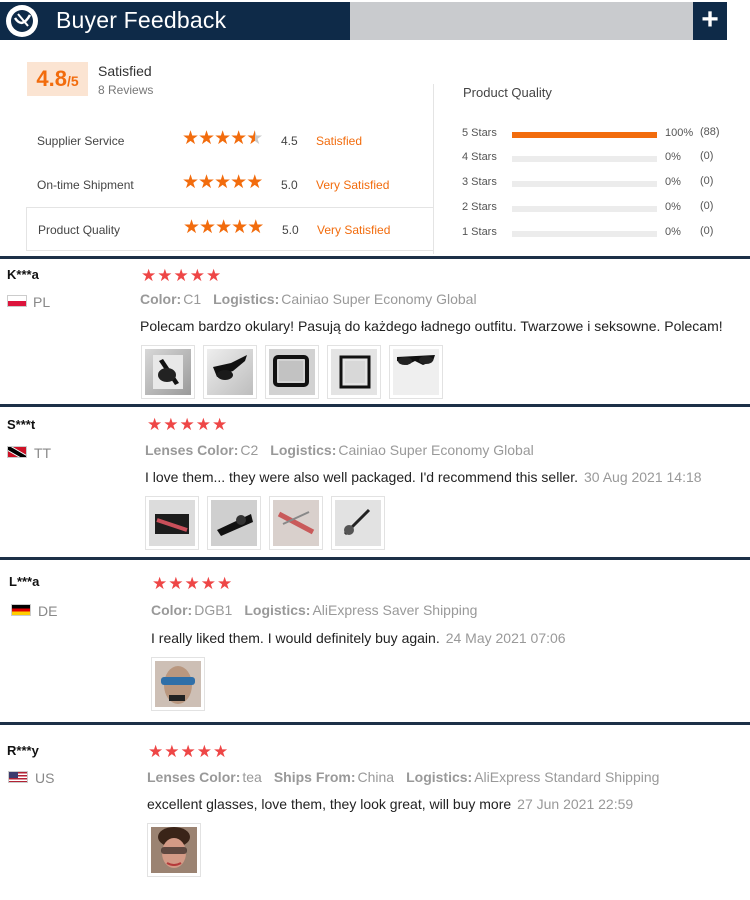 Image resolution: width=750 pixels, height=900 pixels. I want to click on meta-value: DGB1, so click(213, 610).